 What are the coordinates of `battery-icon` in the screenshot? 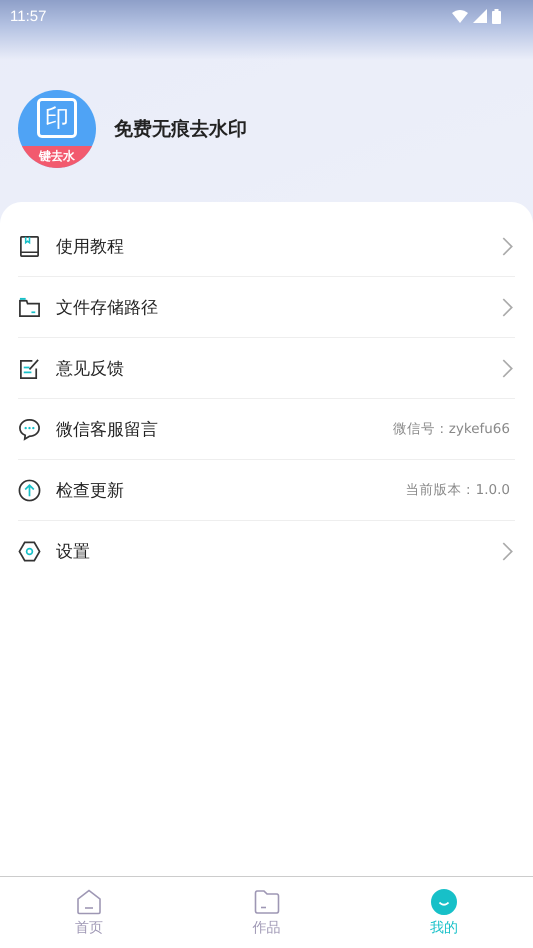 It's located at (496, 16).